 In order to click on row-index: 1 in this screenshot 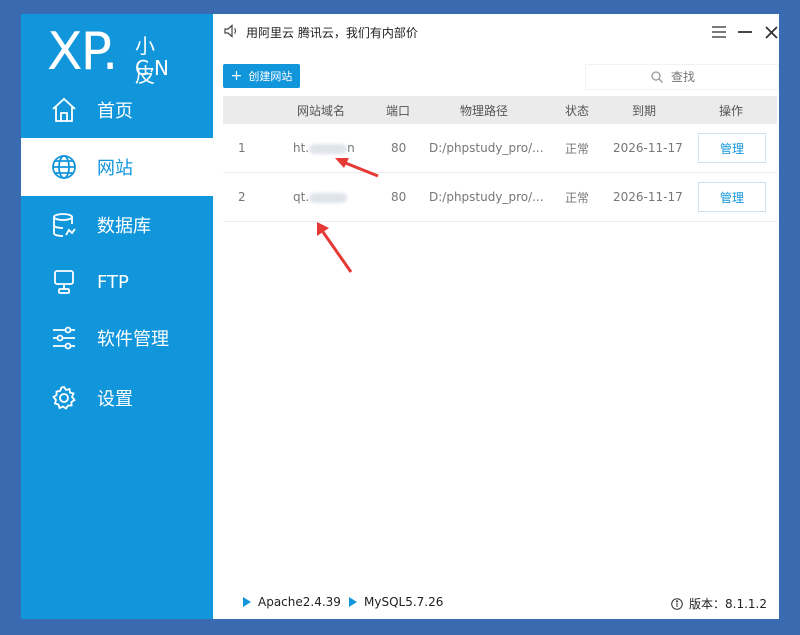, I will do `click(242, 148)`.